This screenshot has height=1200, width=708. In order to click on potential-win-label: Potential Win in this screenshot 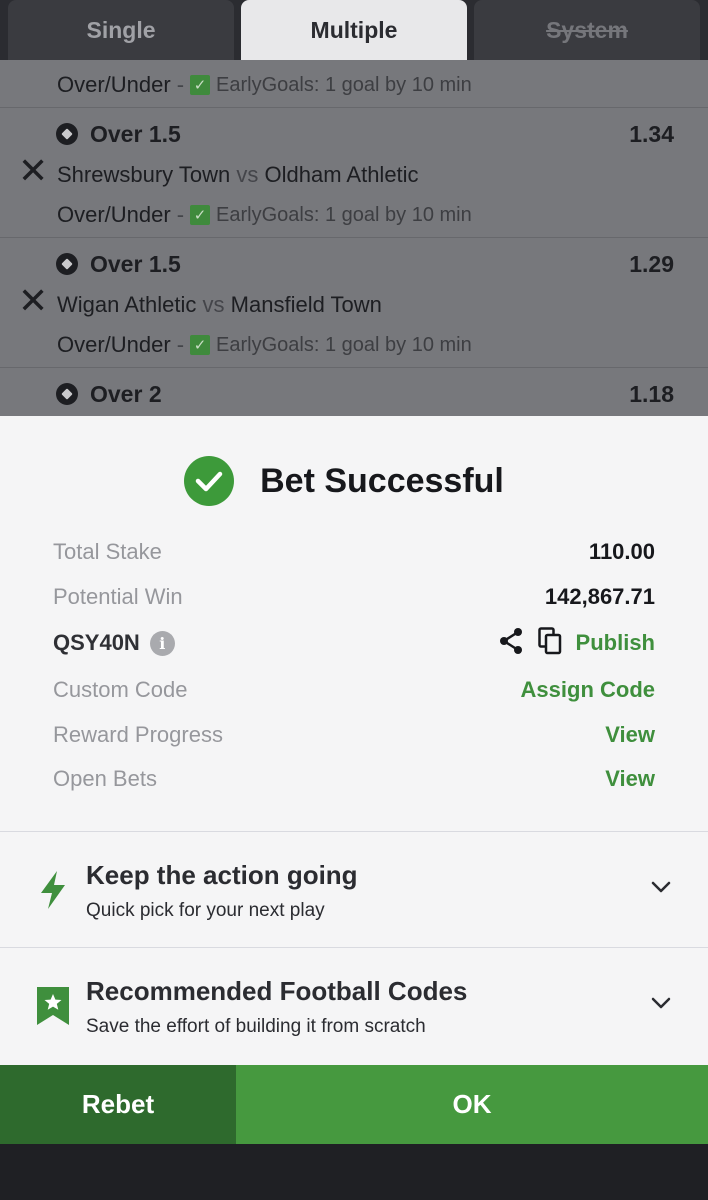, I will do `click(118, 596)`.